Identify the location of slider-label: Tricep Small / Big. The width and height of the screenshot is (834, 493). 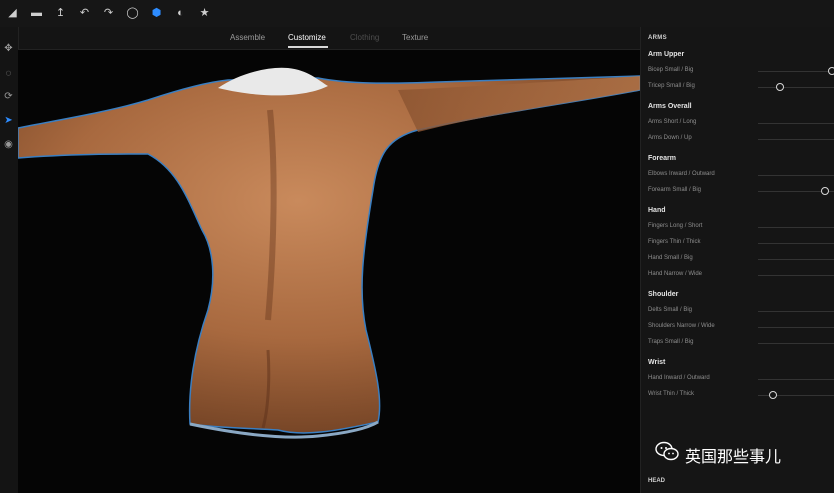
(671, 86).